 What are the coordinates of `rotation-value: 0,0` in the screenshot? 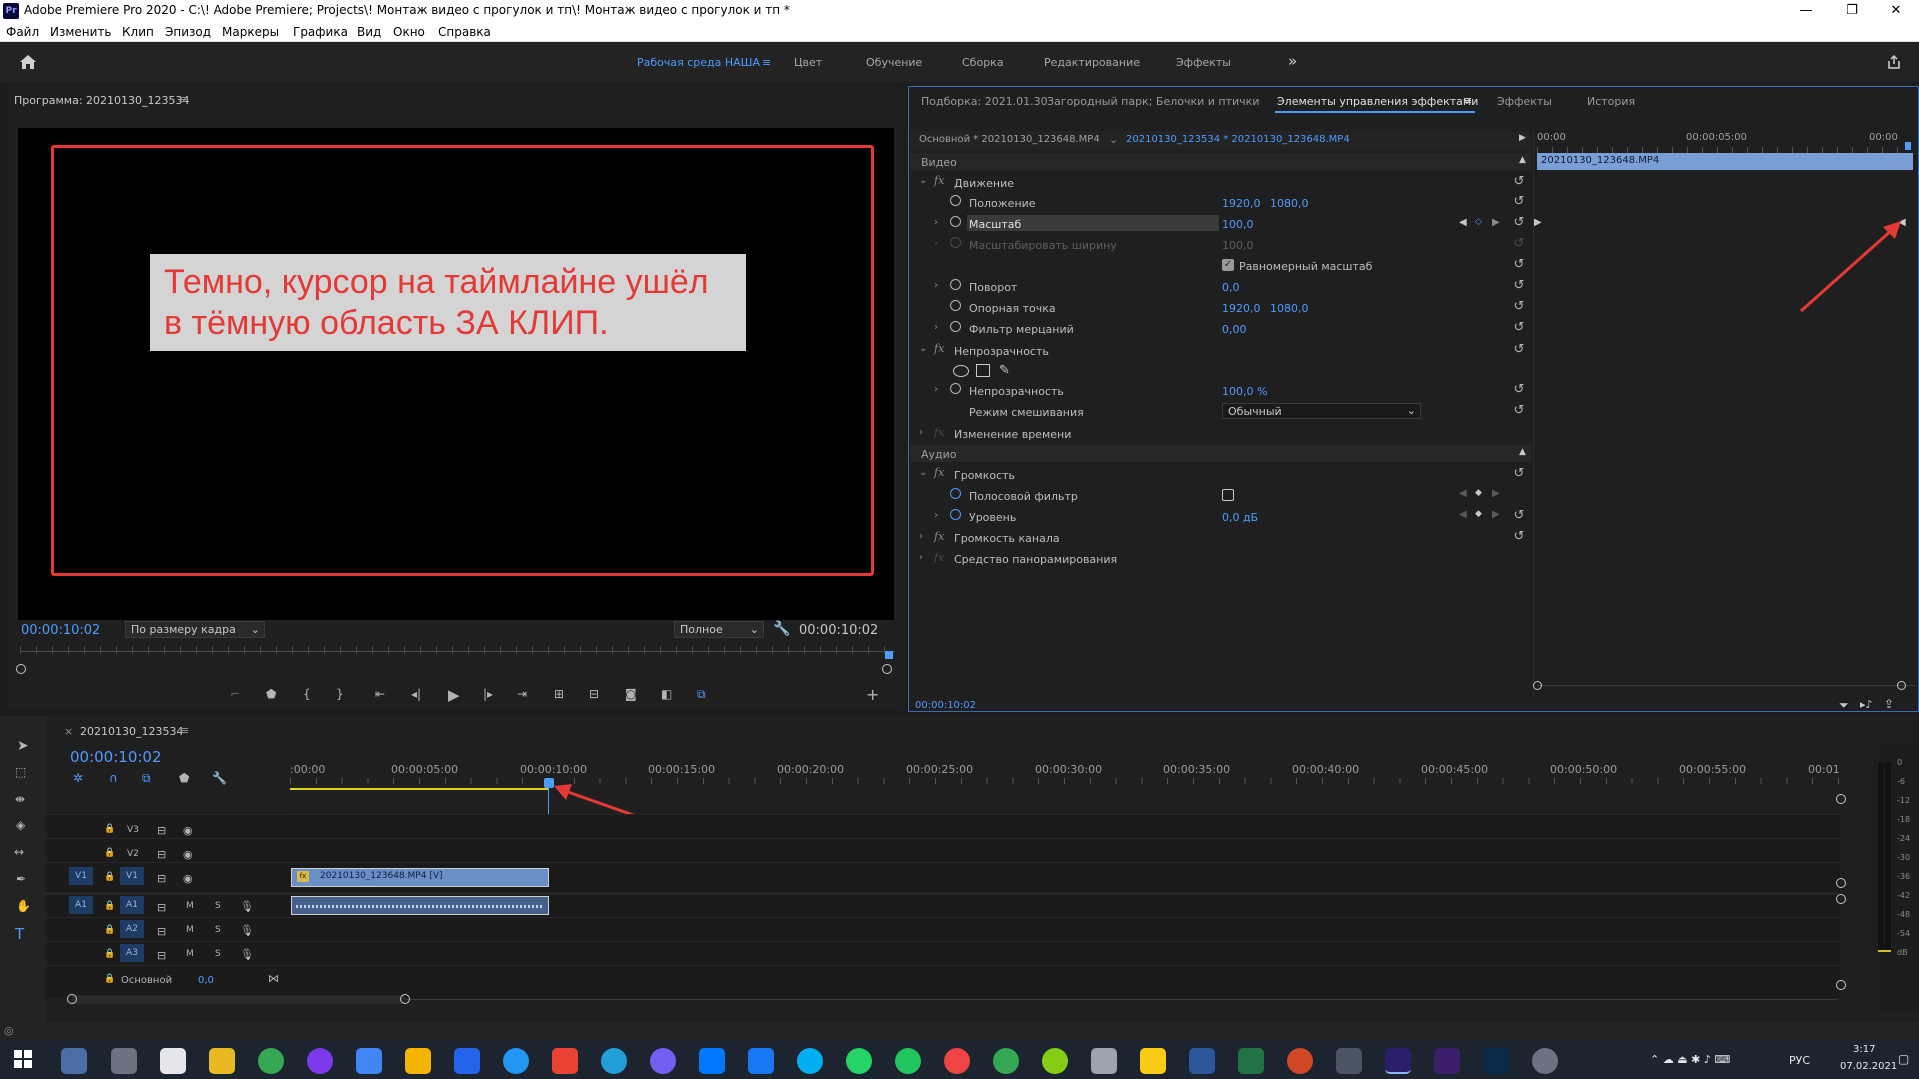 It's located at (1231, 287).